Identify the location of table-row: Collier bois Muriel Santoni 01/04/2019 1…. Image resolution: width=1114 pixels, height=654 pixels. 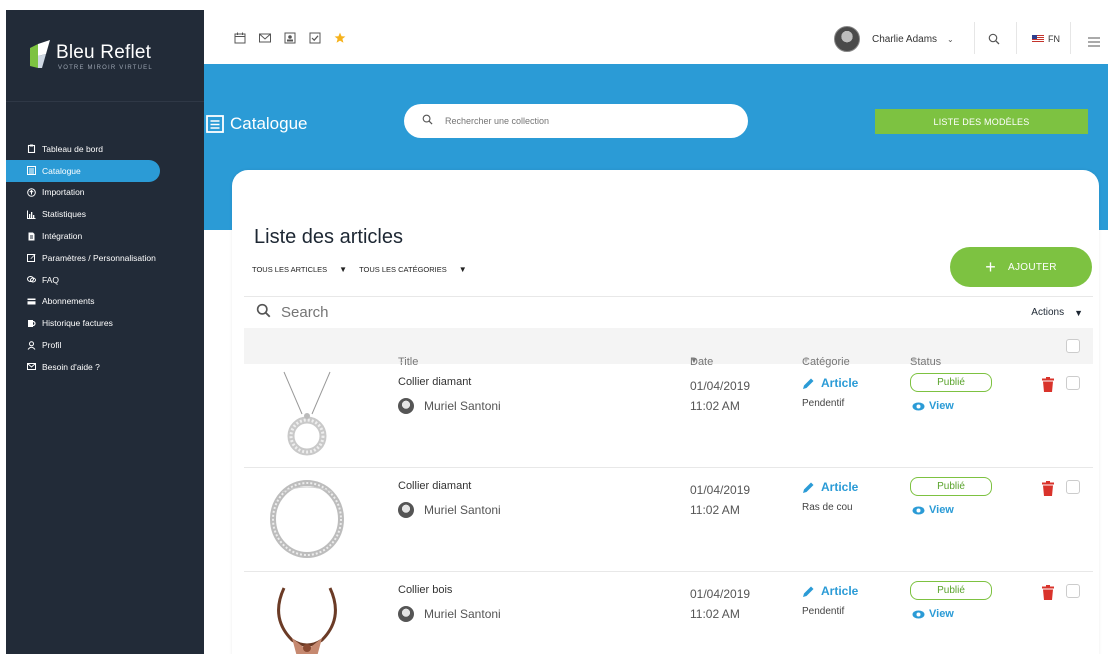
(668, 613).